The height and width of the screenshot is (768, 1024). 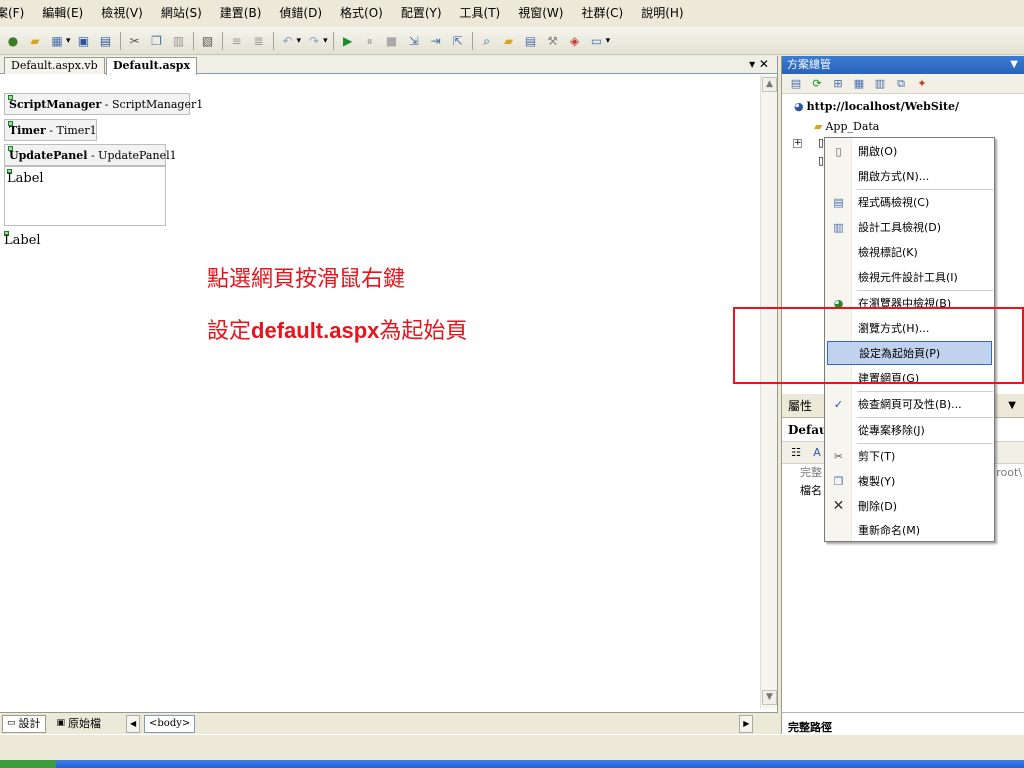 I want to click on menu-view: 檢視(V), so click(x=122, y=13).